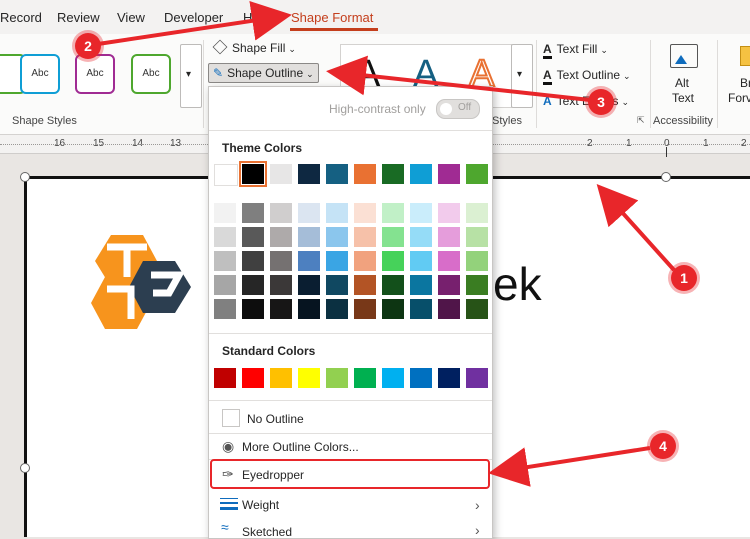 The width and height of the screenshot is (750, 539). Describe the element at coordinates (684, 278) in the screenshot. I see `callout-badge-1: 1` at that location.